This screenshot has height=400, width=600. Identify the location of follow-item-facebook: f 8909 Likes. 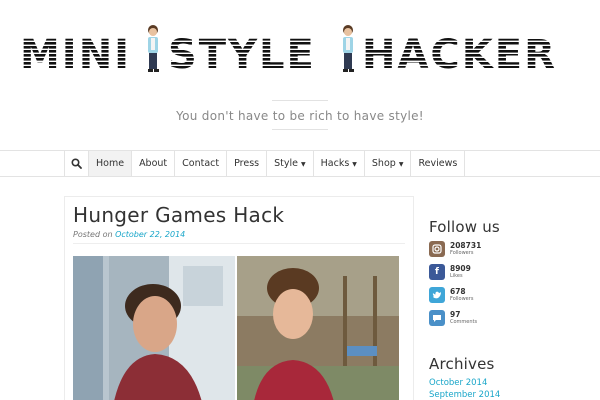
(509, 275).